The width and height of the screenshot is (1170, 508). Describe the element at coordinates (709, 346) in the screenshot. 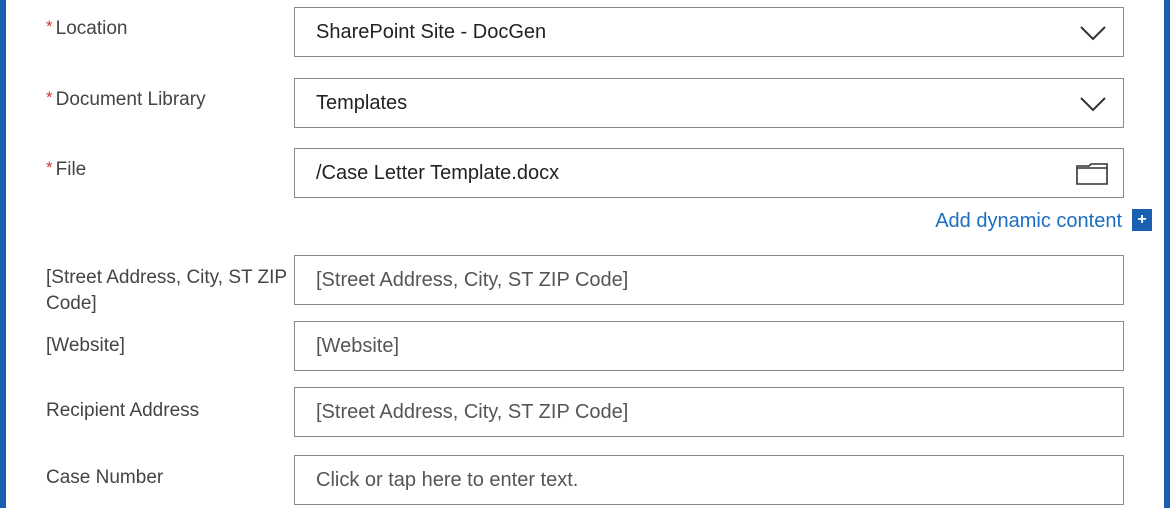

I see `website-input: [Website]` at that location.